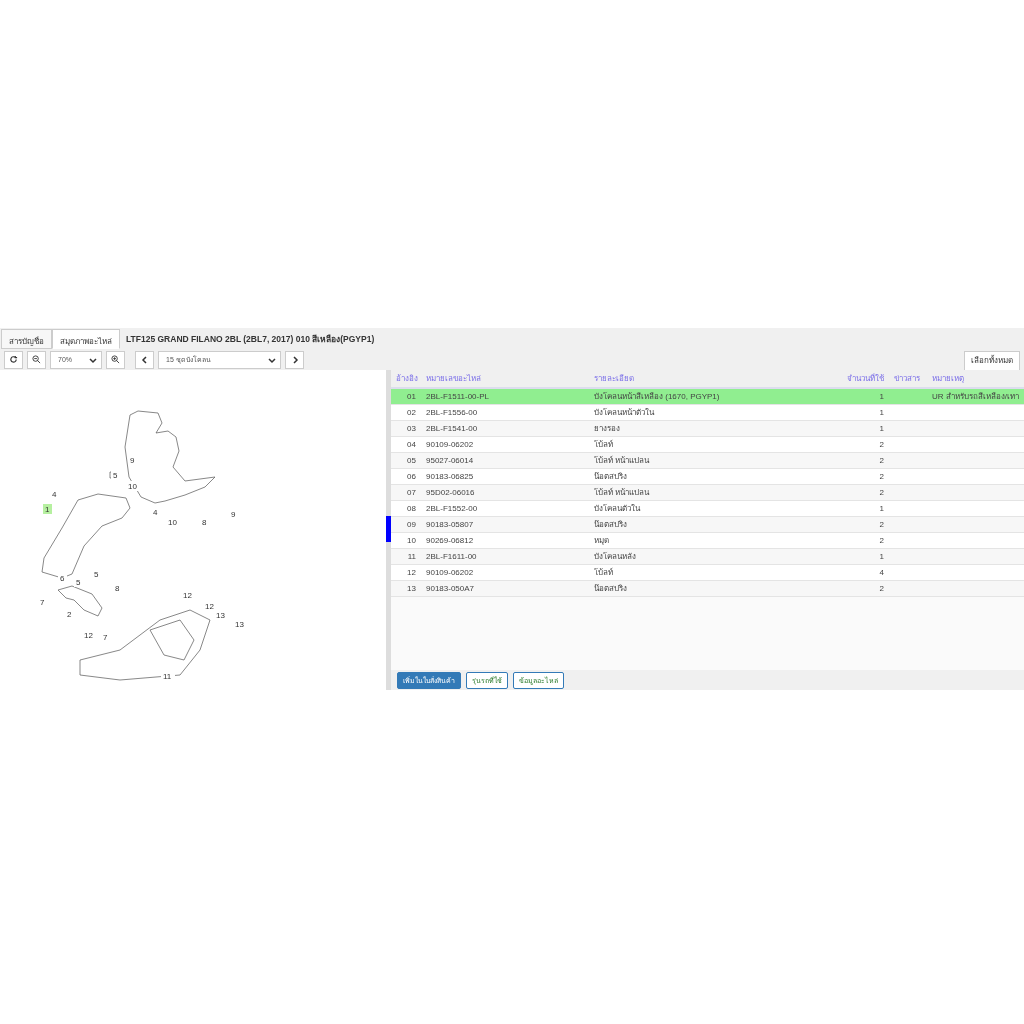  Describe the element at coordinates (13, 359) in the screenshot. I see `refresh-icon` at that location.